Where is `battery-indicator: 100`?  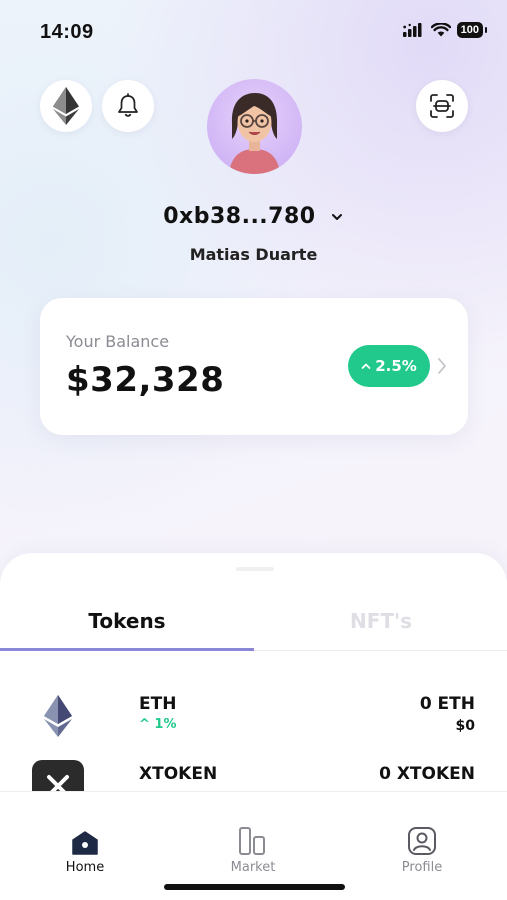 battery-indicator: 100 is located at coordinates (472, 30).